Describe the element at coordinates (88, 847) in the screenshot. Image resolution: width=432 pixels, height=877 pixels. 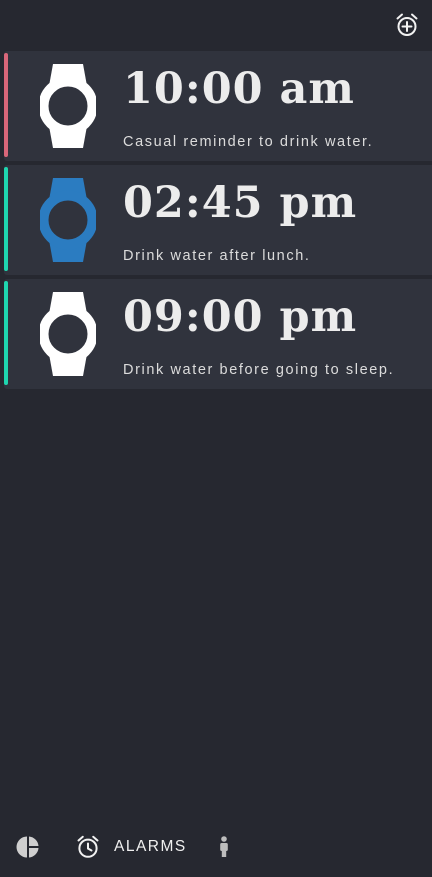
I see `alarm-clock-icon` at that location.